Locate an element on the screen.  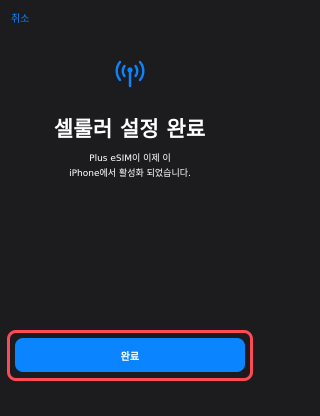
done-button: 완료 is located at coordinates (130, 355).